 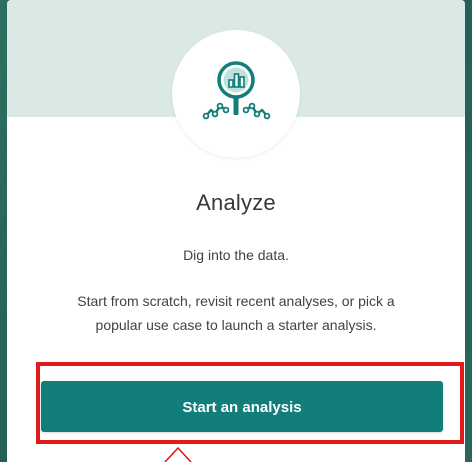 I want to click on start-analysis-button: Start an analysis, so click(x=242, y=406).